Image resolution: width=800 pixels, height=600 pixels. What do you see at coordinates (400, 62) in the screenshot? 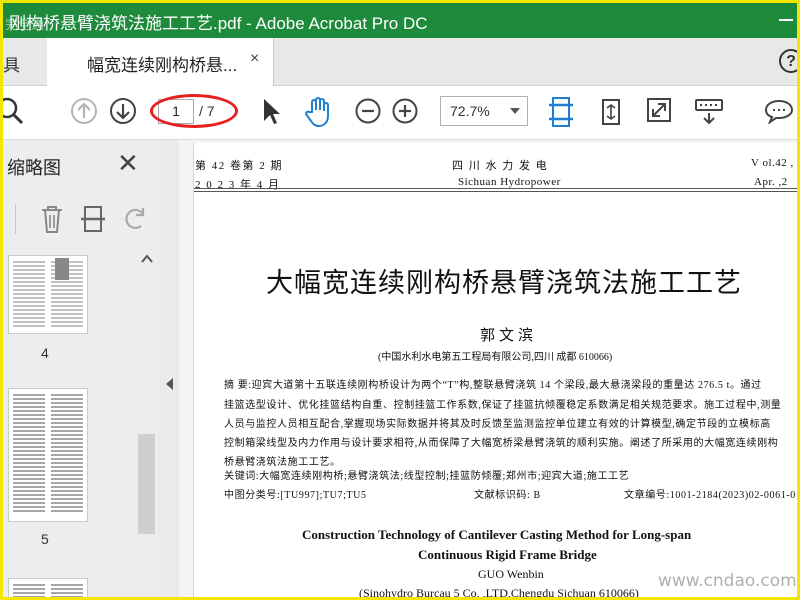
I see `tab-bar: 具 幅宽连续刚构桥悬... × ?` at bounding box center [400, 62].